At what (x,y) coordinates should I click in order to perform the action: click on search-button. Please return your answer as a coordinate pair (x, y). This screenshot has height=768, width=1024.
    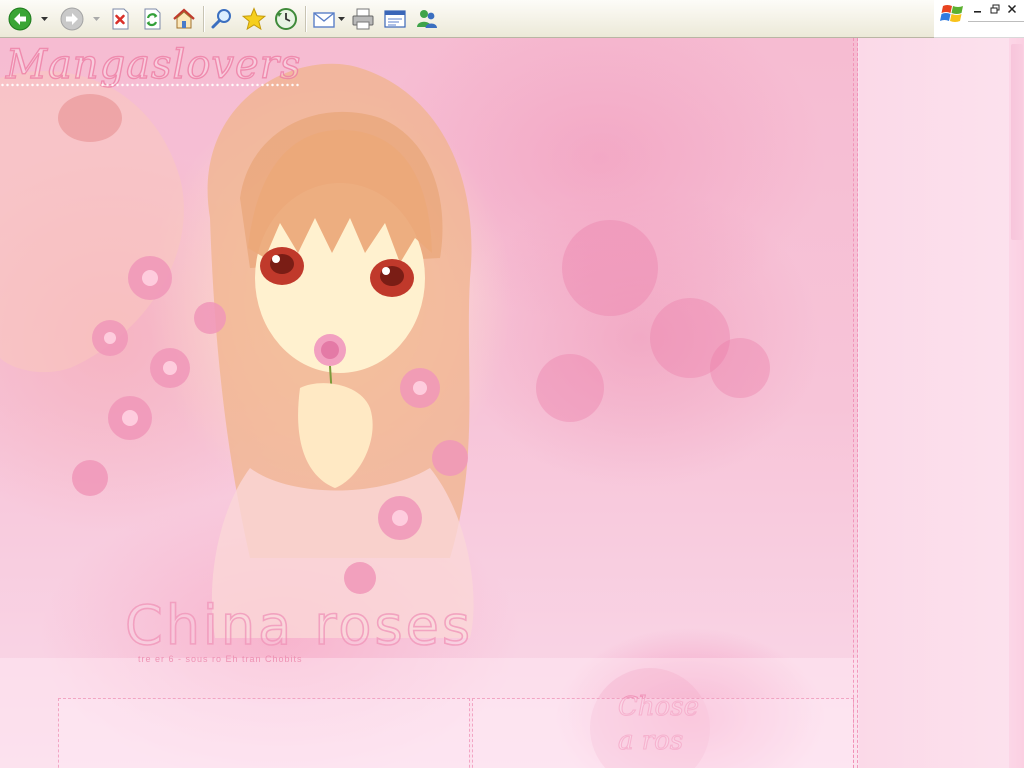
    Looking at the image, I should click on (222, 19).